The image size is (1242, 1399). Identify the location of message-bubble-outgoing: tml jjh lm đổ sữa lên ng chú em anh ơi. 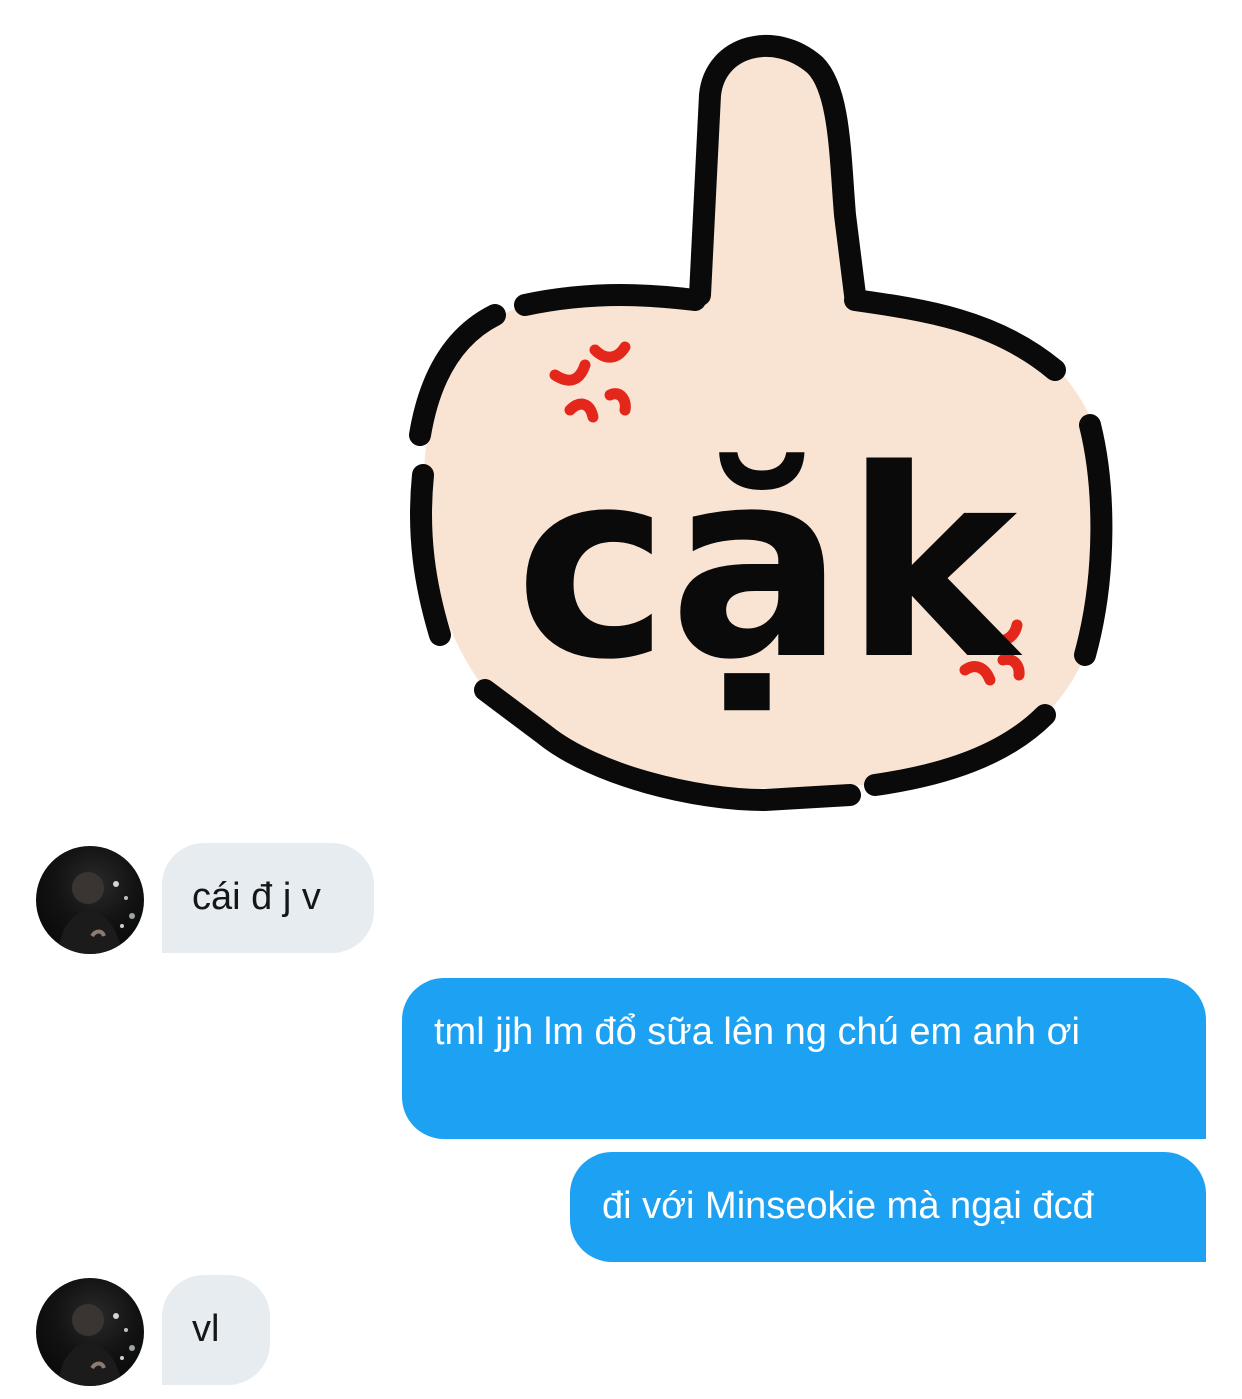
(804, 1058).